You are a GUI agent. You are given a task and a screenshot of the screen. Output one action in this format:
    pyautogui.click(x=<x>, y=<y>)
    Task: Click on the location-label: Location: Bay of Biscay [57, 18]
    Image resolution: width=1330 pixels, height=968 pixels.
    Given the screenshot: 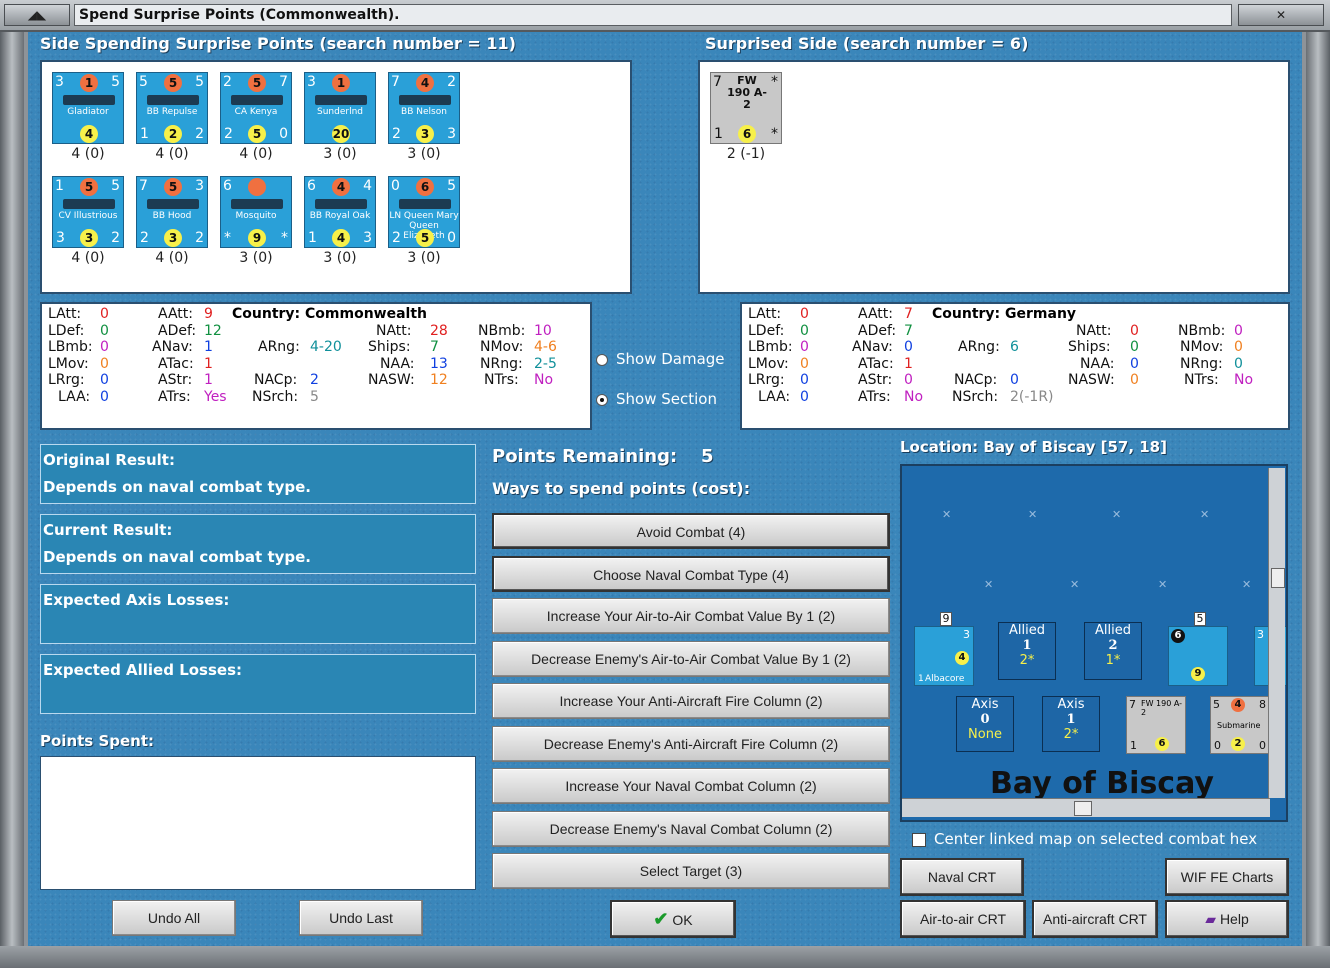 What is the action you would take?
    pyautogui.click(x=1033, y=447)
    